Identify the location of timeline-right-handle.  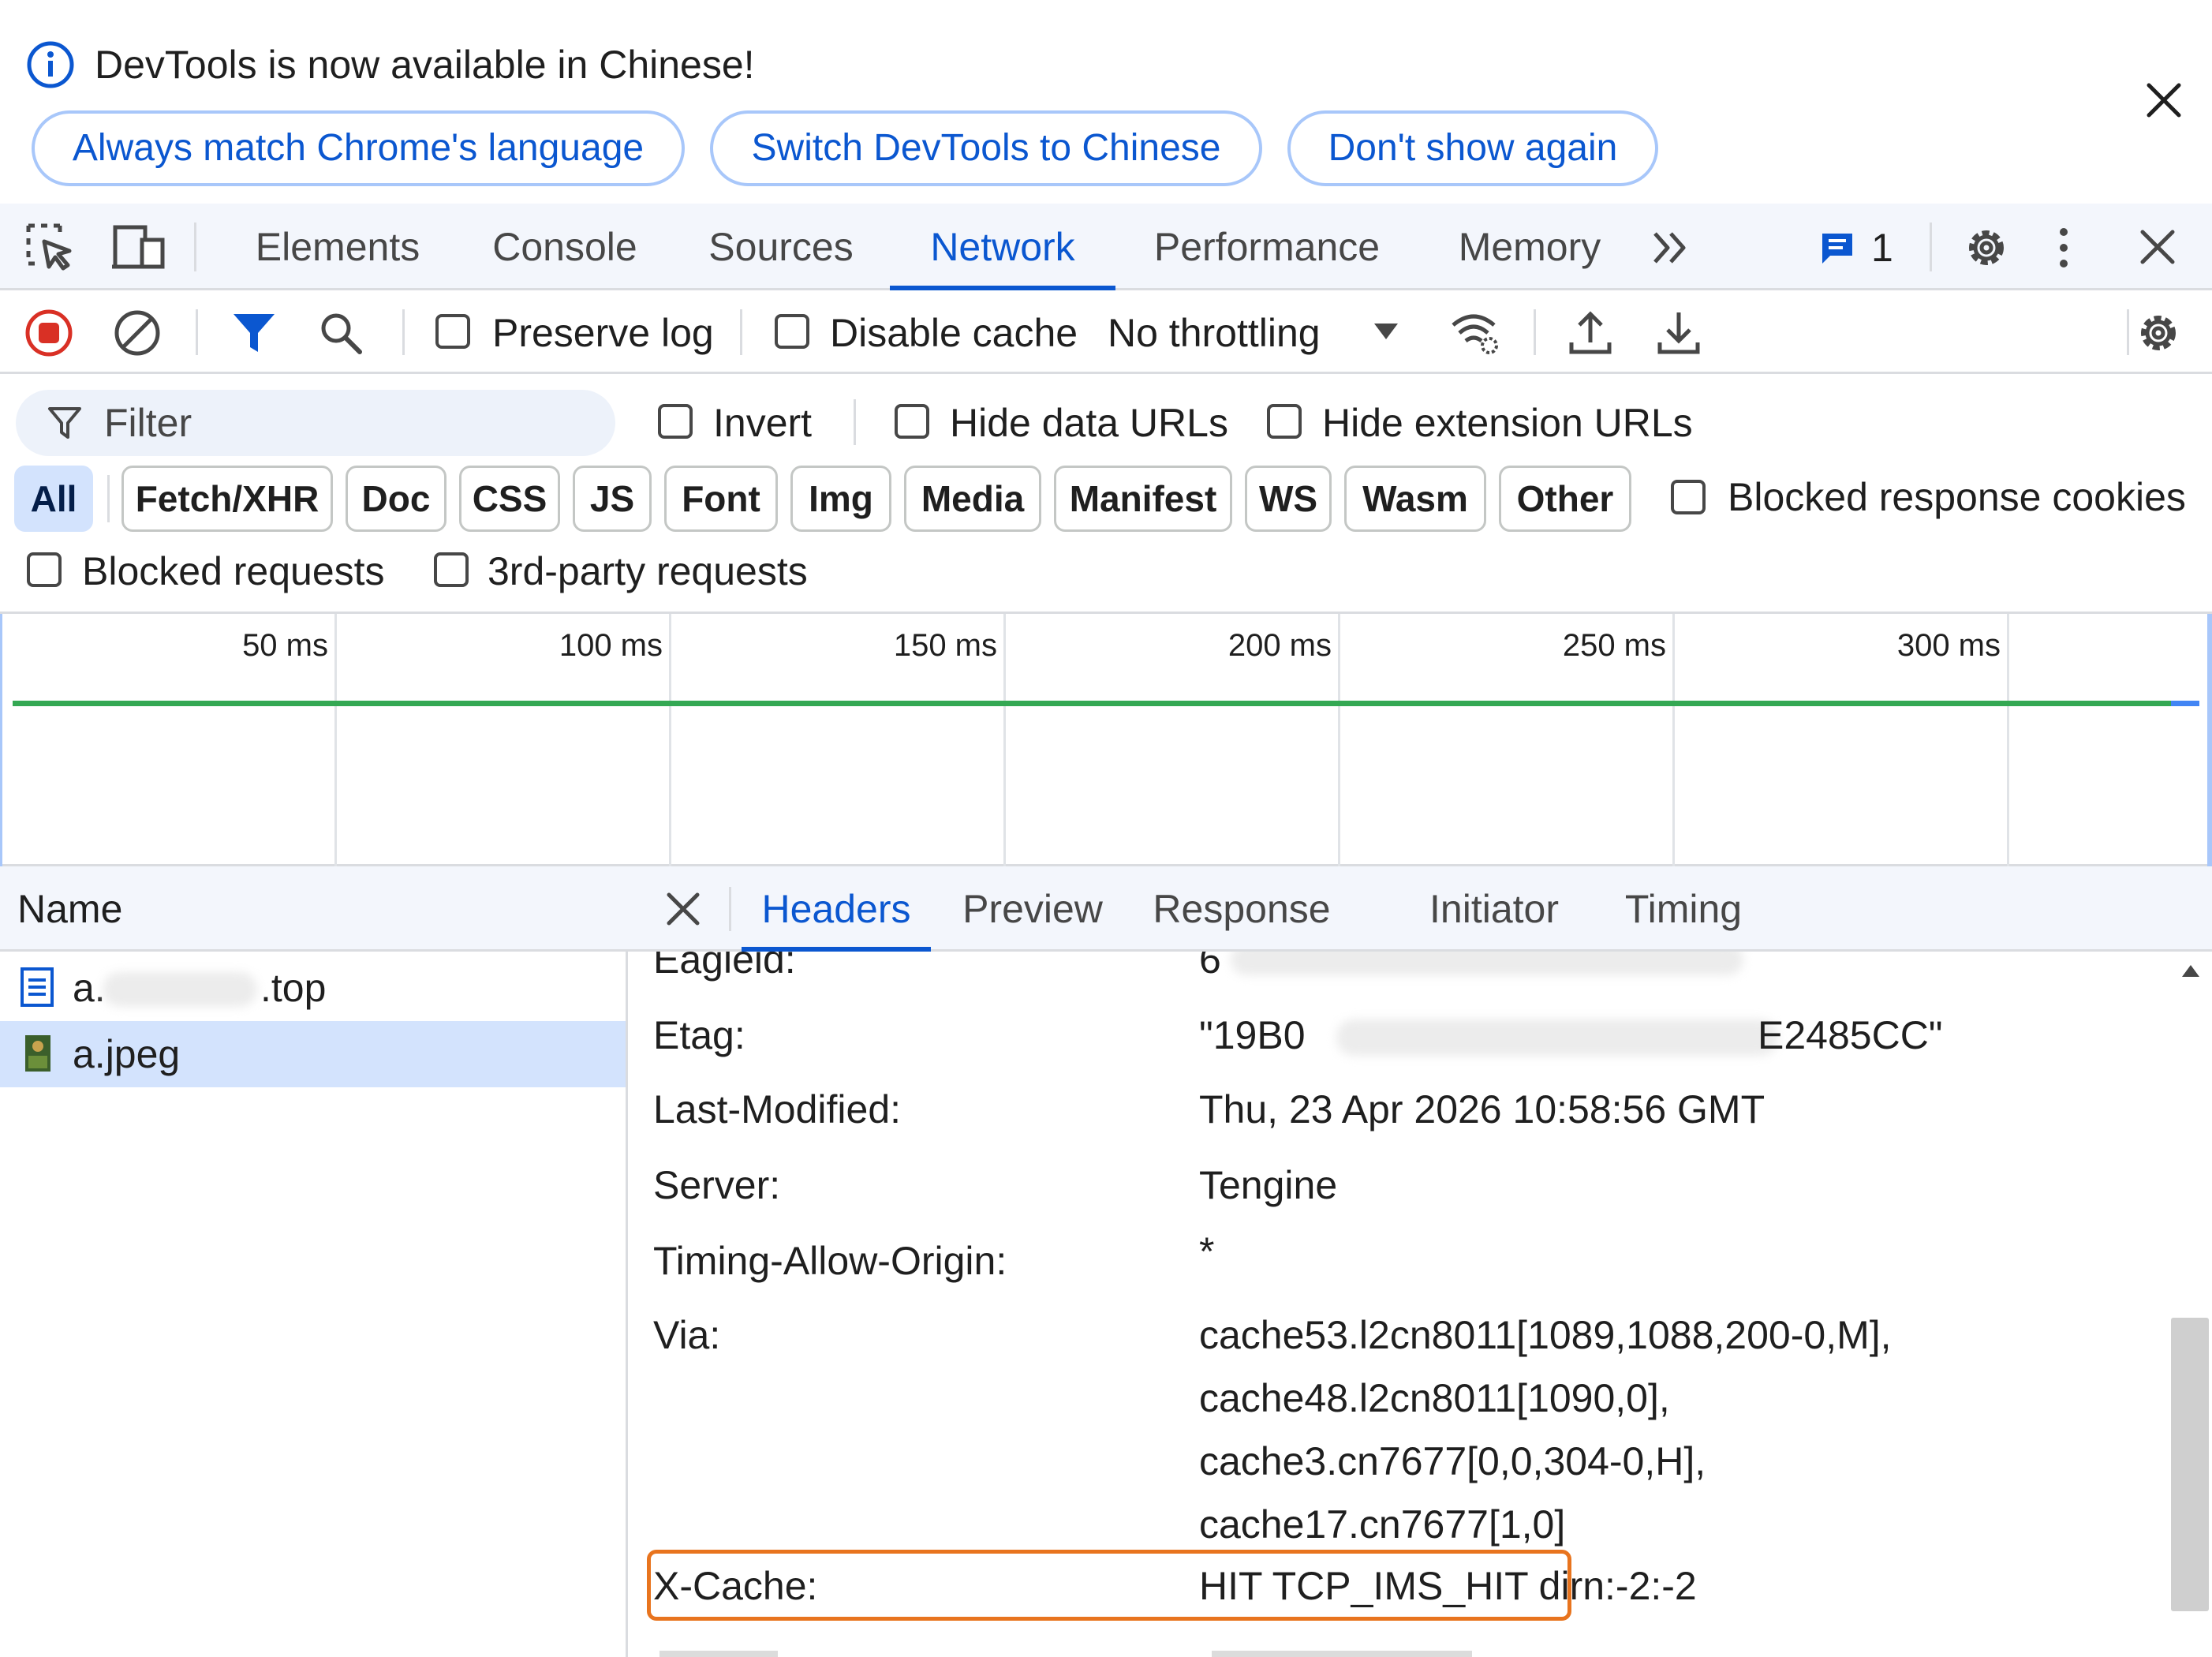
(2205, 740).